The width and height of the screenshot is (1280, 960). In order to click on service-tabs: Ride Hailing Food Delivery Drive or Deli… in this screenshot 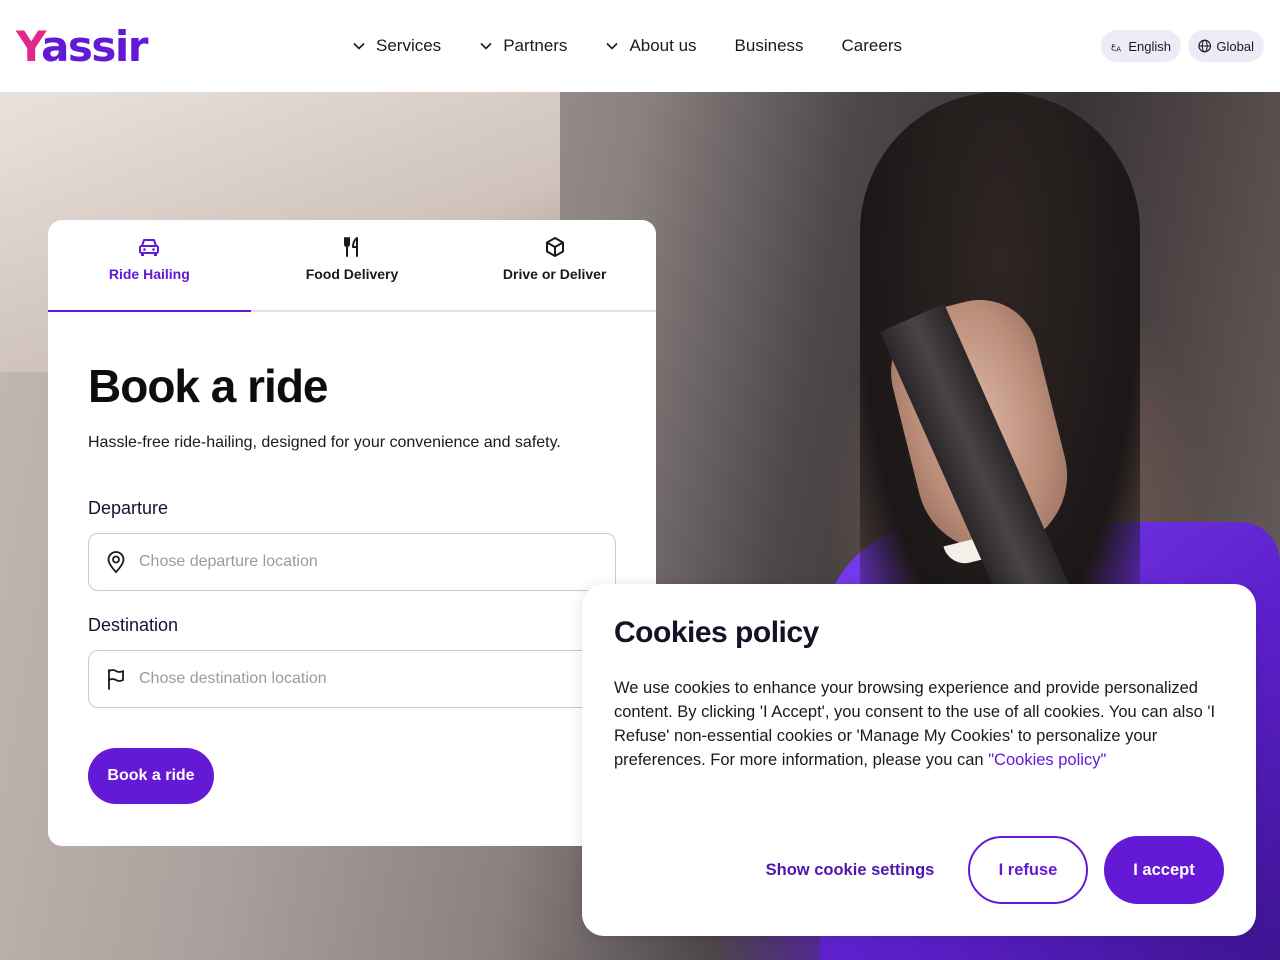, I will do `click(352, 266)`.